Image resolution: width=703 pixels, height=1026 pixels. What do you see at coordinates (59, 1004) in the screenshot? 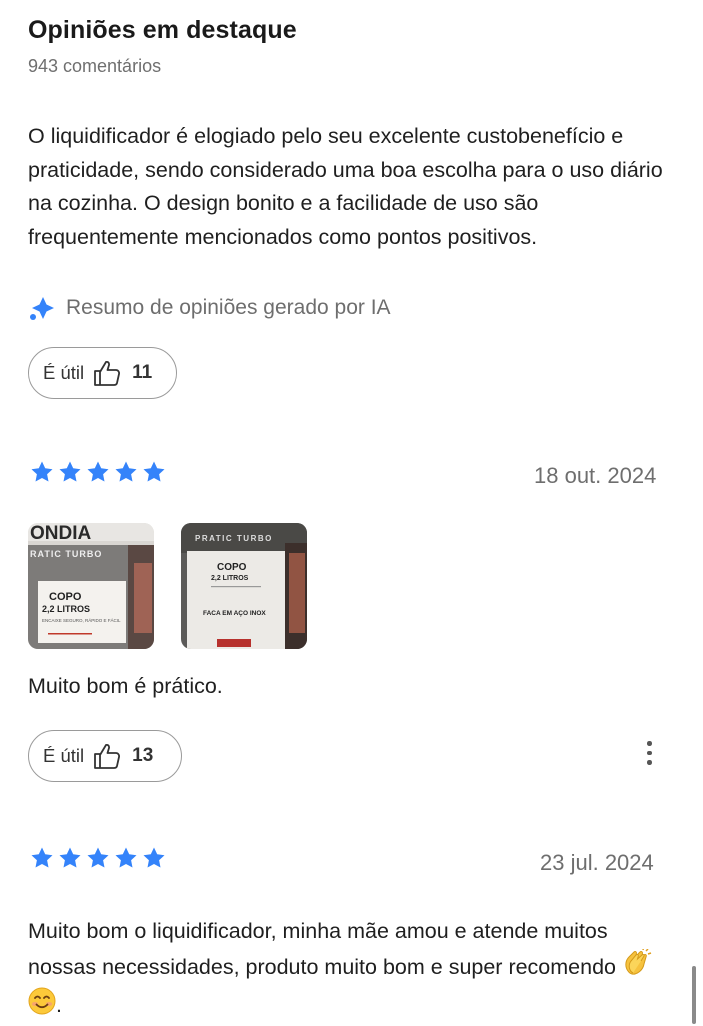
I see `review-text-end: .` at bounding box center [59, 1004].